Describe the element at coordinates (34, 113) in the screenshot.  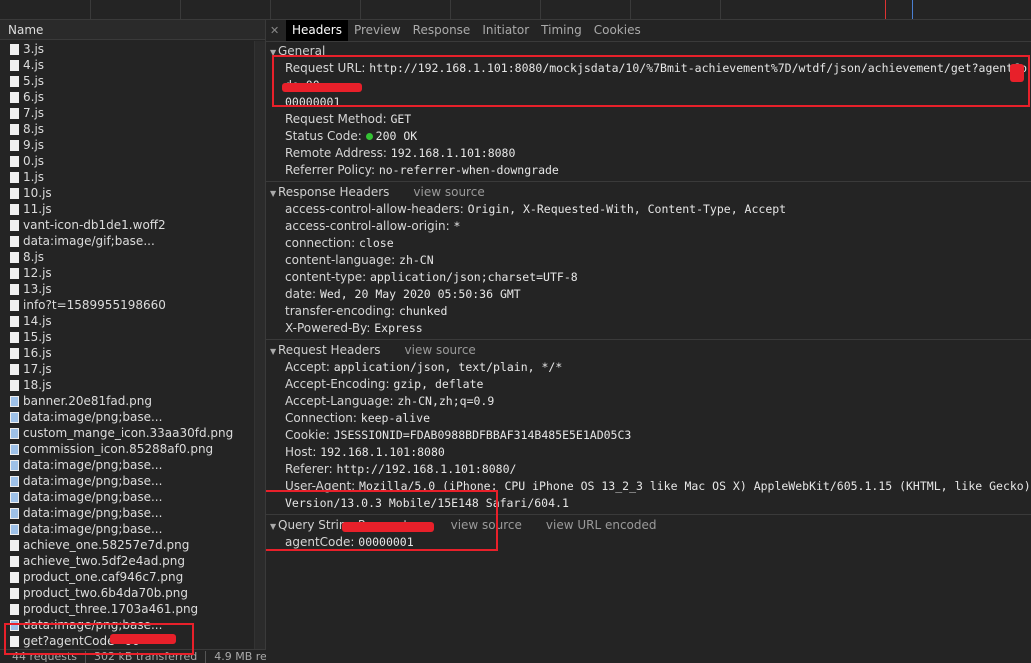
I see `request-name: 7.js` at that location.